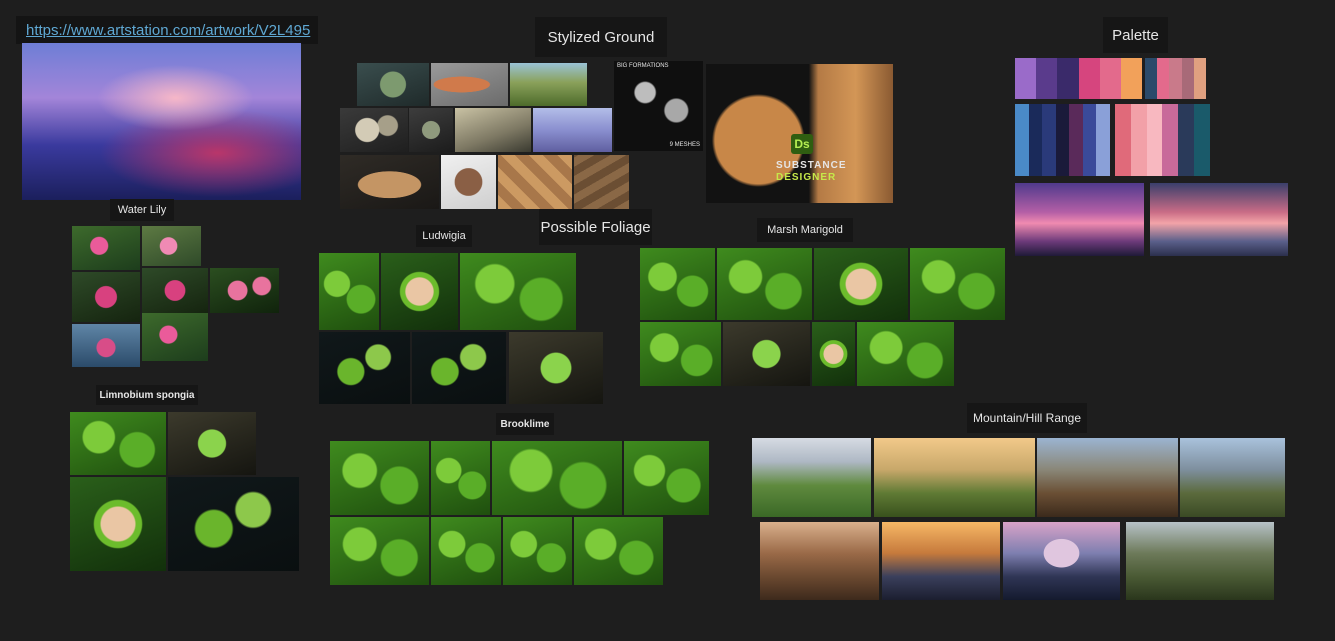 The image size is (1335, 641). I want to click on stylized-ground-title: Stylized Ground, so click(601, 37).